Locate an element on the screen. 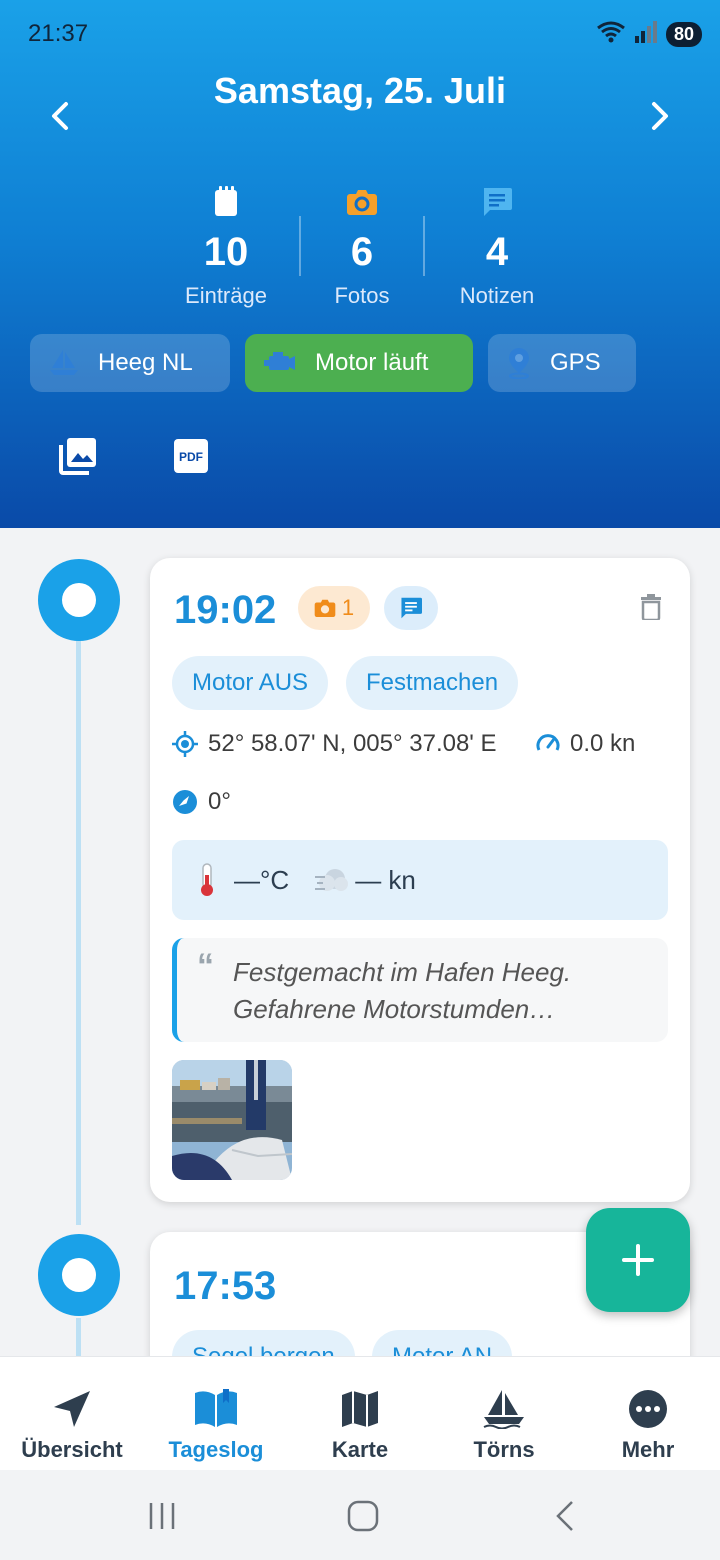 The width and height of the screenshot is (720, 1560). speedometer-icon is located at coordinates (548, 742).